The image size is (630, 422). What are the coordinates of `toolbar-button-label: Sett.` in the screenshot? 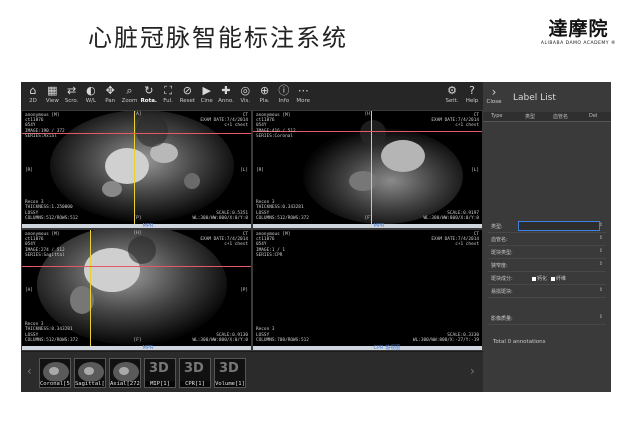 It's located at (452, 101).